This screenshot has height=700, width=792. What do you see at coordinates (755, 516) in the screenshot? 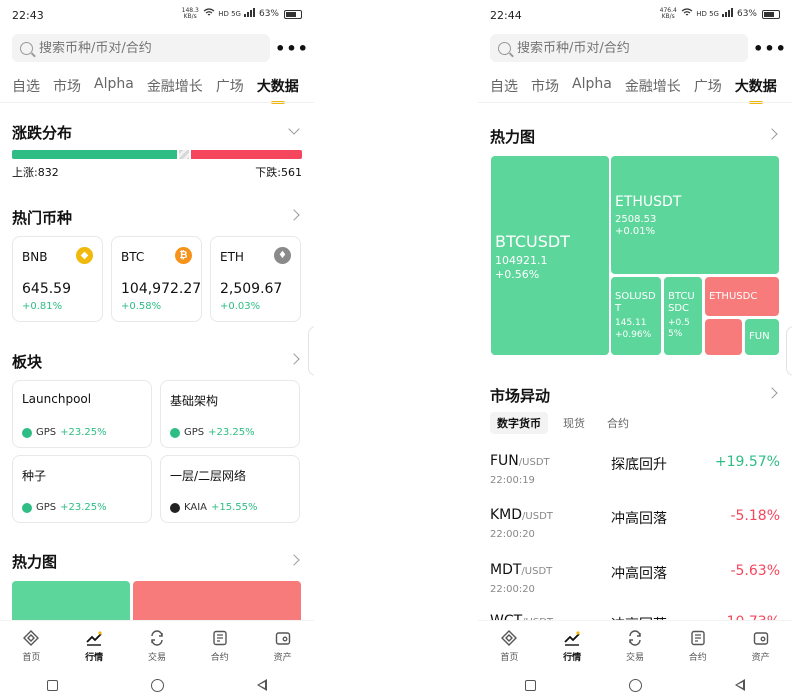
I see `price-change: -5.18%` at bounding box center [755, 516].